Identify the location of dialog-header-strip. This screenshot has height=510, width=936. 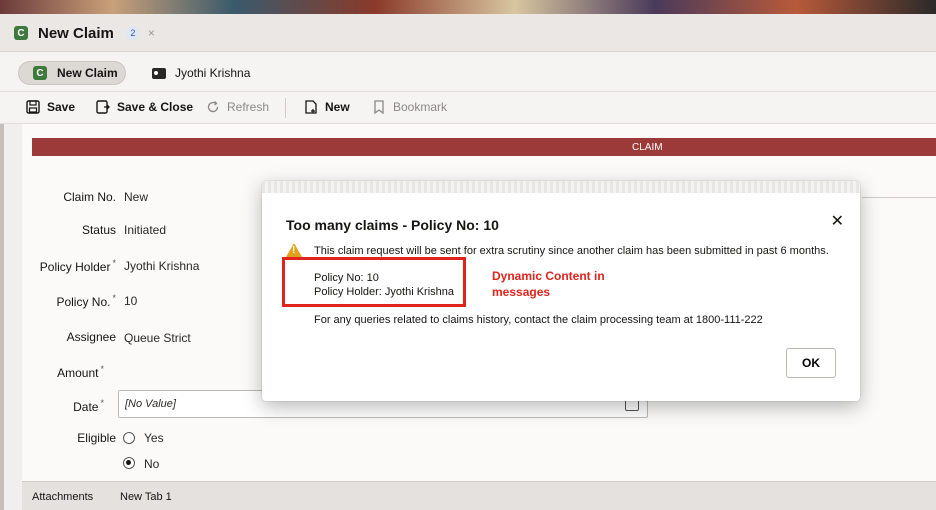
(561, 187).